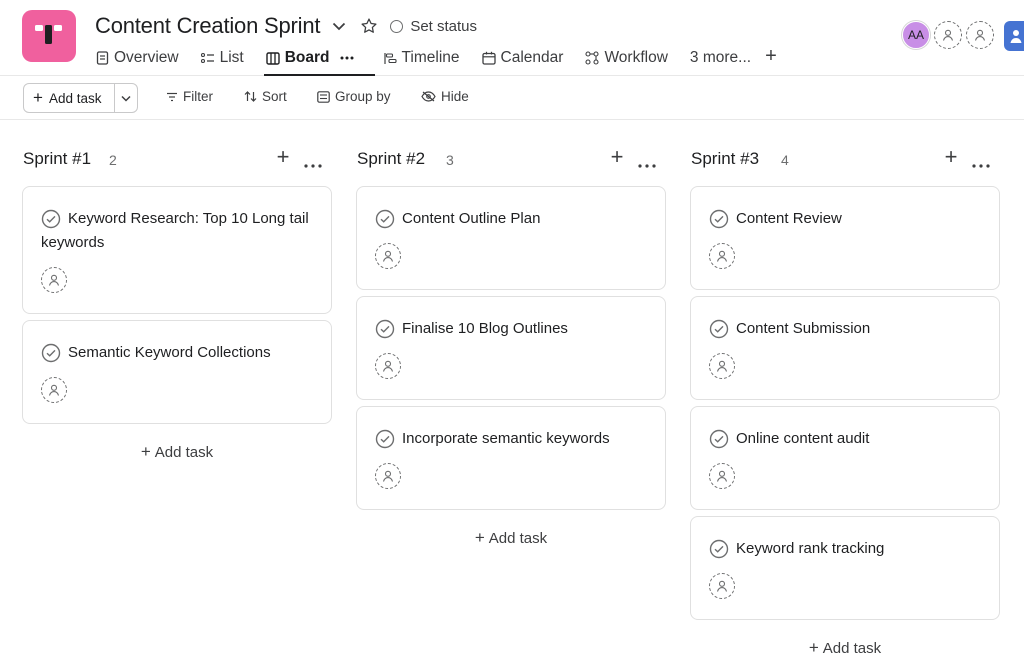 Image resolution: width=1024 pixels, height=667 pixels. I want to click on timeline-icon, so click(390, 58).